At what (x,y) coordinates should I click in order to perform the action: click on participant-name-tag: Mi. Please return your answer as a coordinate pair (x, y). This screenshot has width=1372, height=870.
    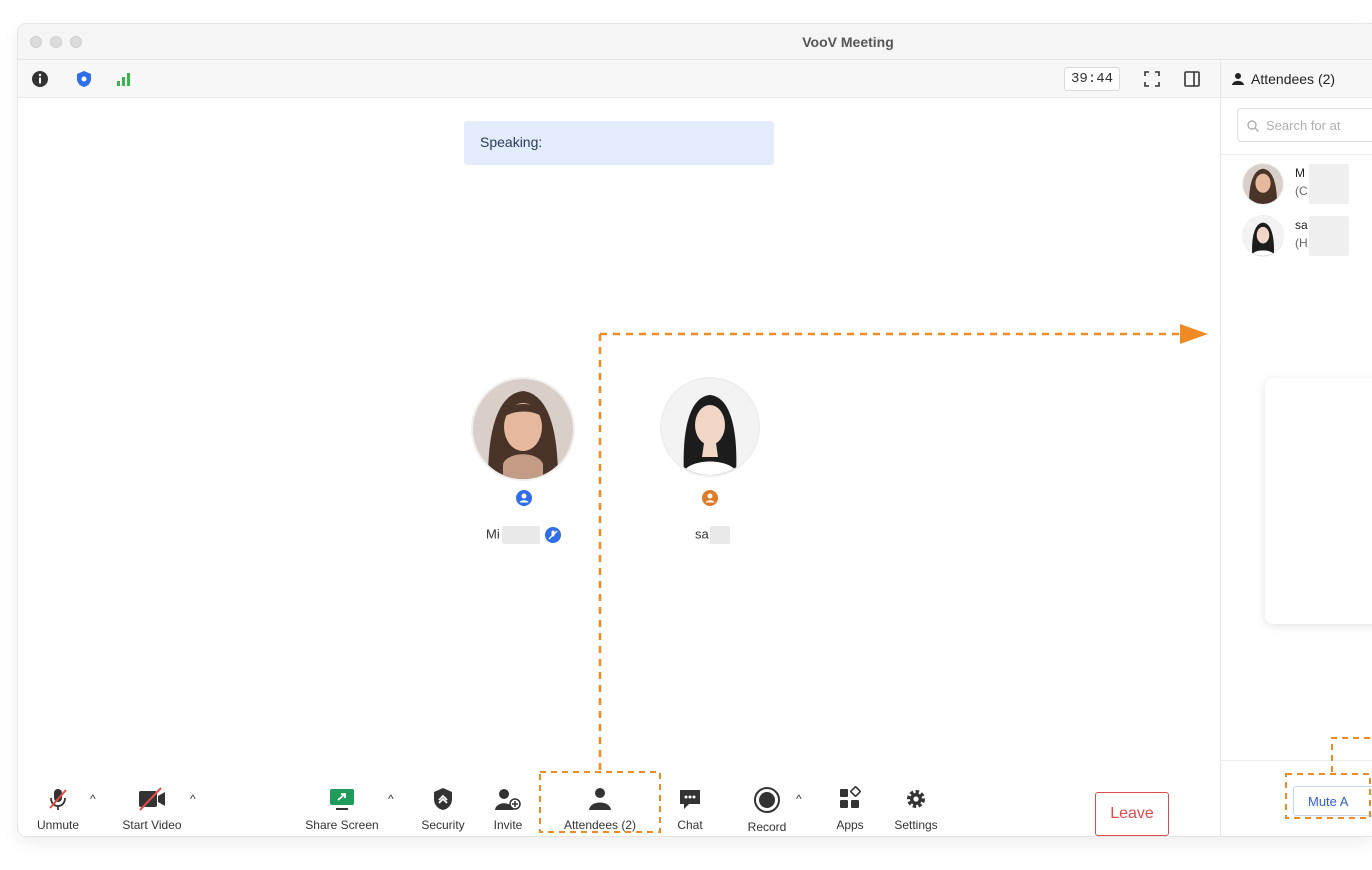
    Looking at the image, I should click on (524, 535).